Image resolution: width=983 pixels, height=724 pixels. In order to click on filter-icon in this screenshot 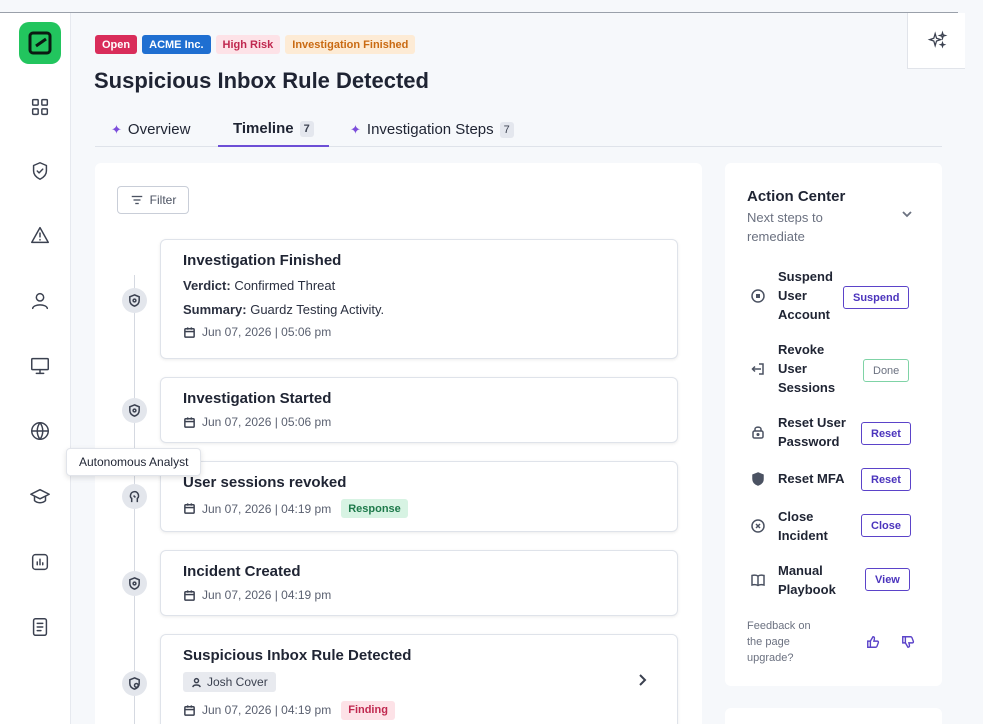, I will do `click(136, 200)`.